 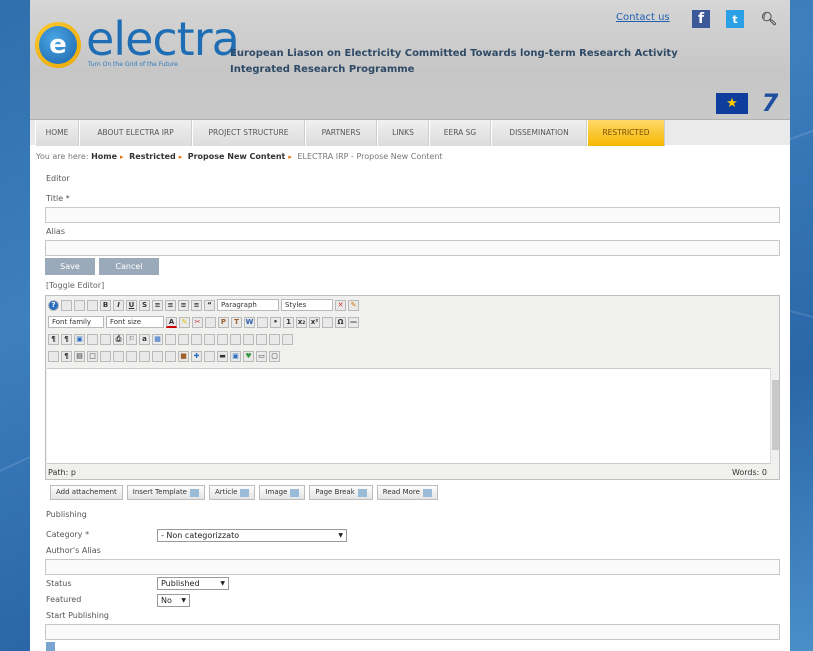 What do you see at coordinates (252, 535) in the screenshot?
I see `category-select: - Non categorizzato ▼` at bounding box center [252, 535].